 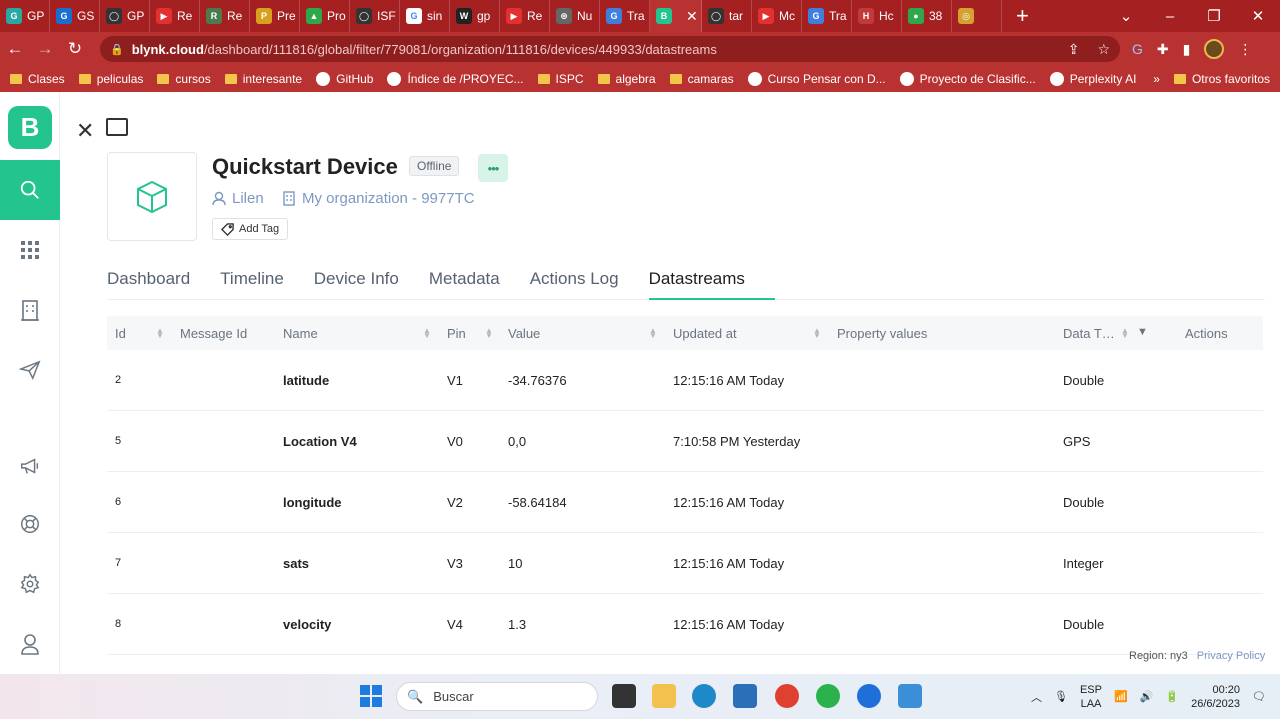 I want to click on tab-metadata: Metadata, so click(x=479, y=281).